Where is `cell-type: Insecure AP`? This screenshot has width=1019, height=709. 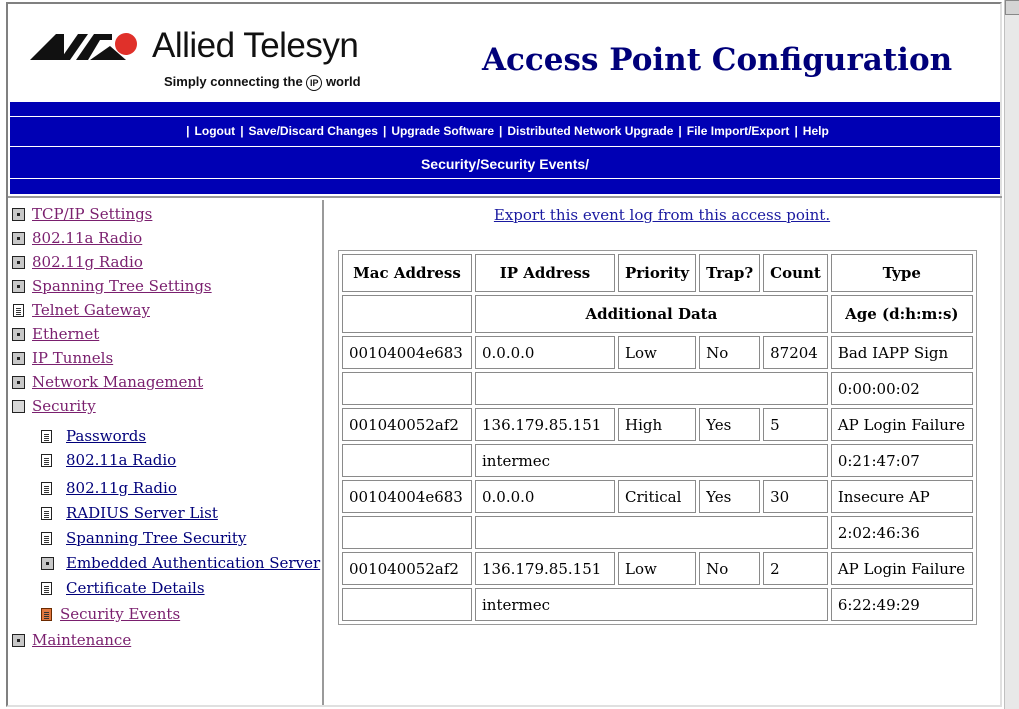 cell-type: Insecure AP is located at coordinates (901, 496).